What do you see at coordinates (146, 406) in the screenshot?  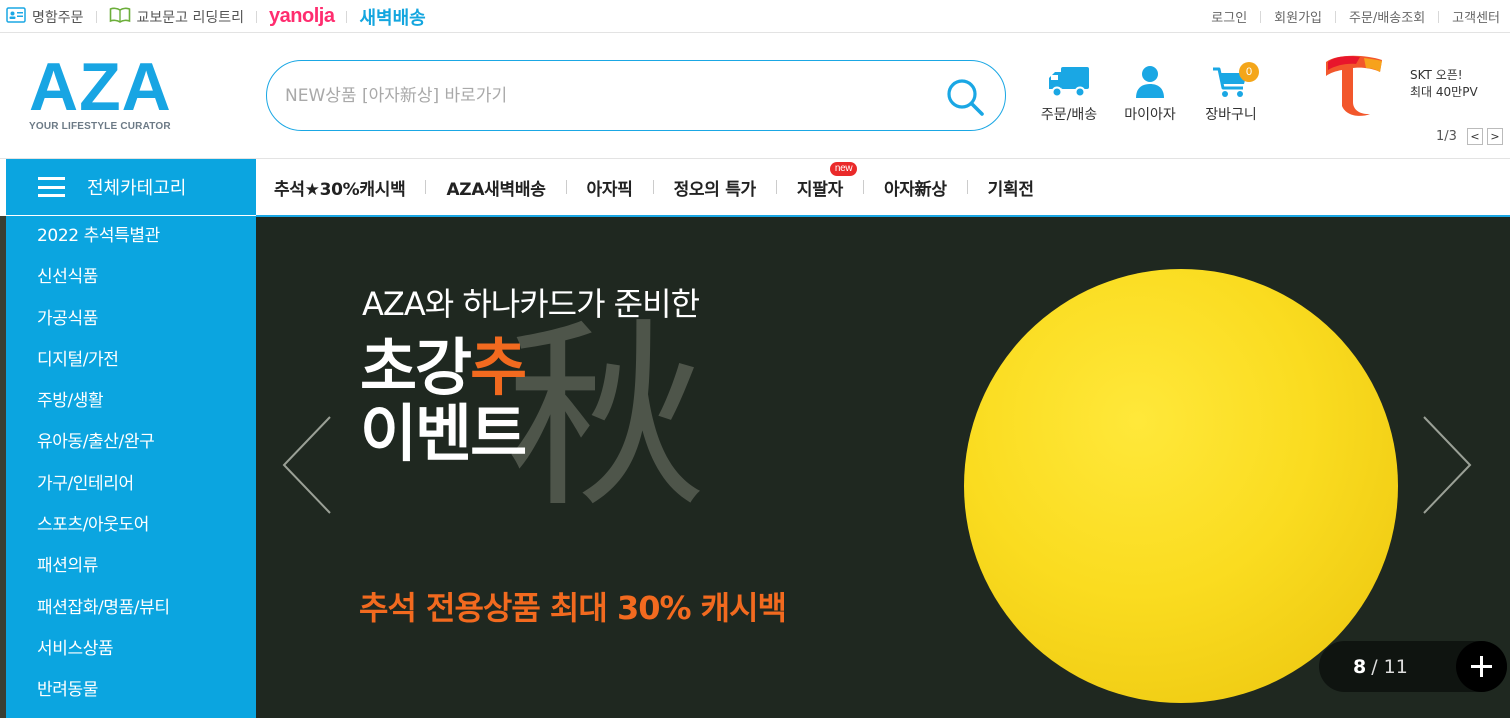 I see `category-item-kitchen-living: 주방/생활` at bounding box center [146, 406].